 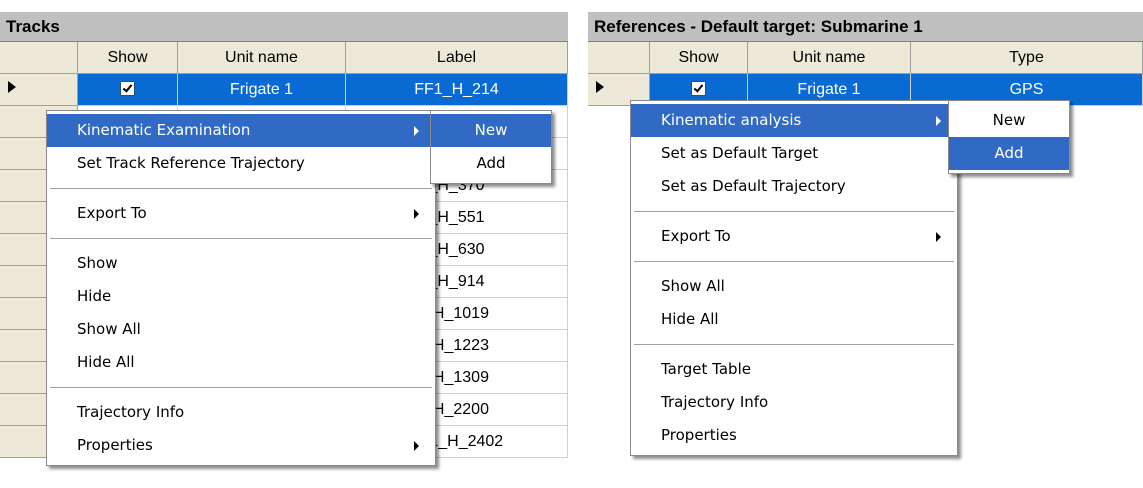 I want to click on tracks-kinematic-submenu: New Add, so click(x=491, y=147).